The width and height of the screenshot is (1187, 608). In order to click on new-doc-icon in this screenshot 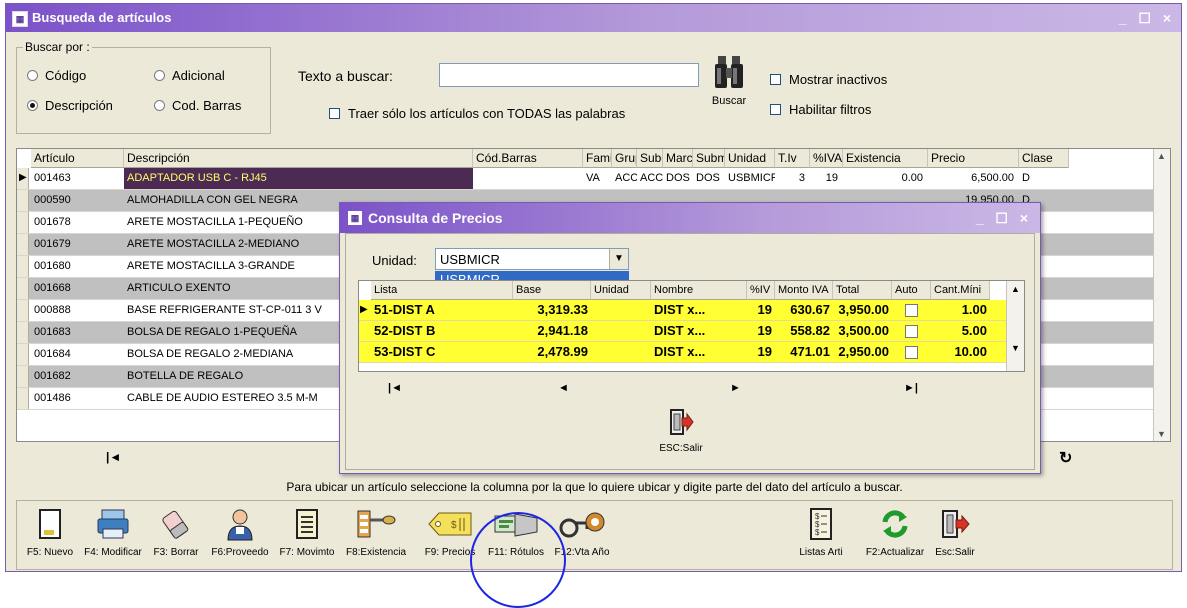, I will do `click(50, 524)`.